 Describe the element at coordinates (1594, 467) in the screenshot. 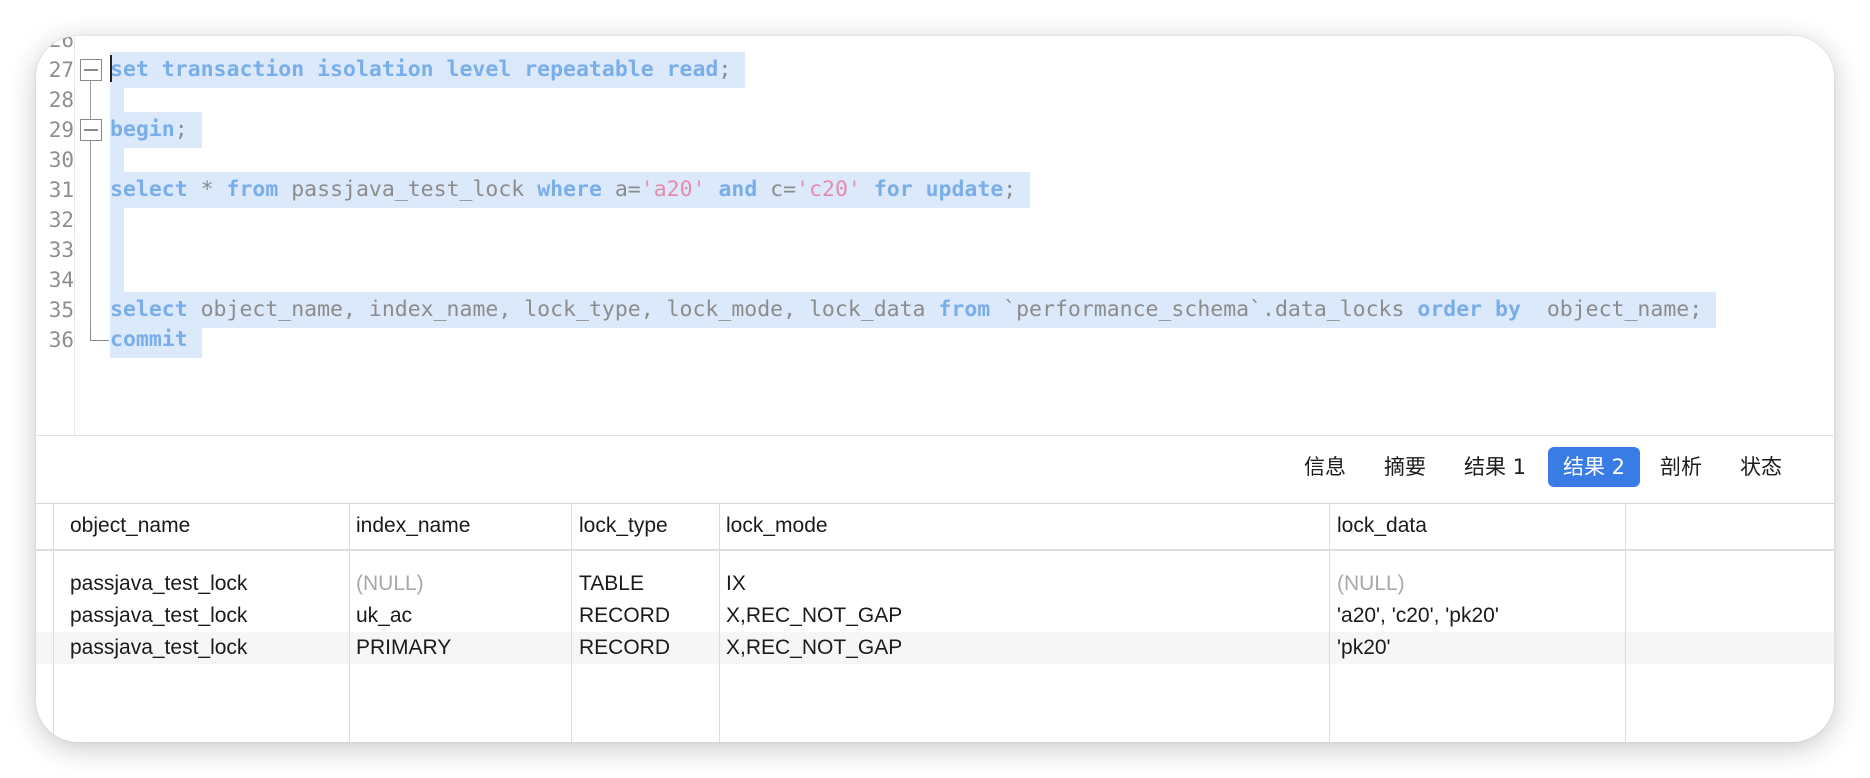

I see `tab-result-2: 结果 2` at that location.